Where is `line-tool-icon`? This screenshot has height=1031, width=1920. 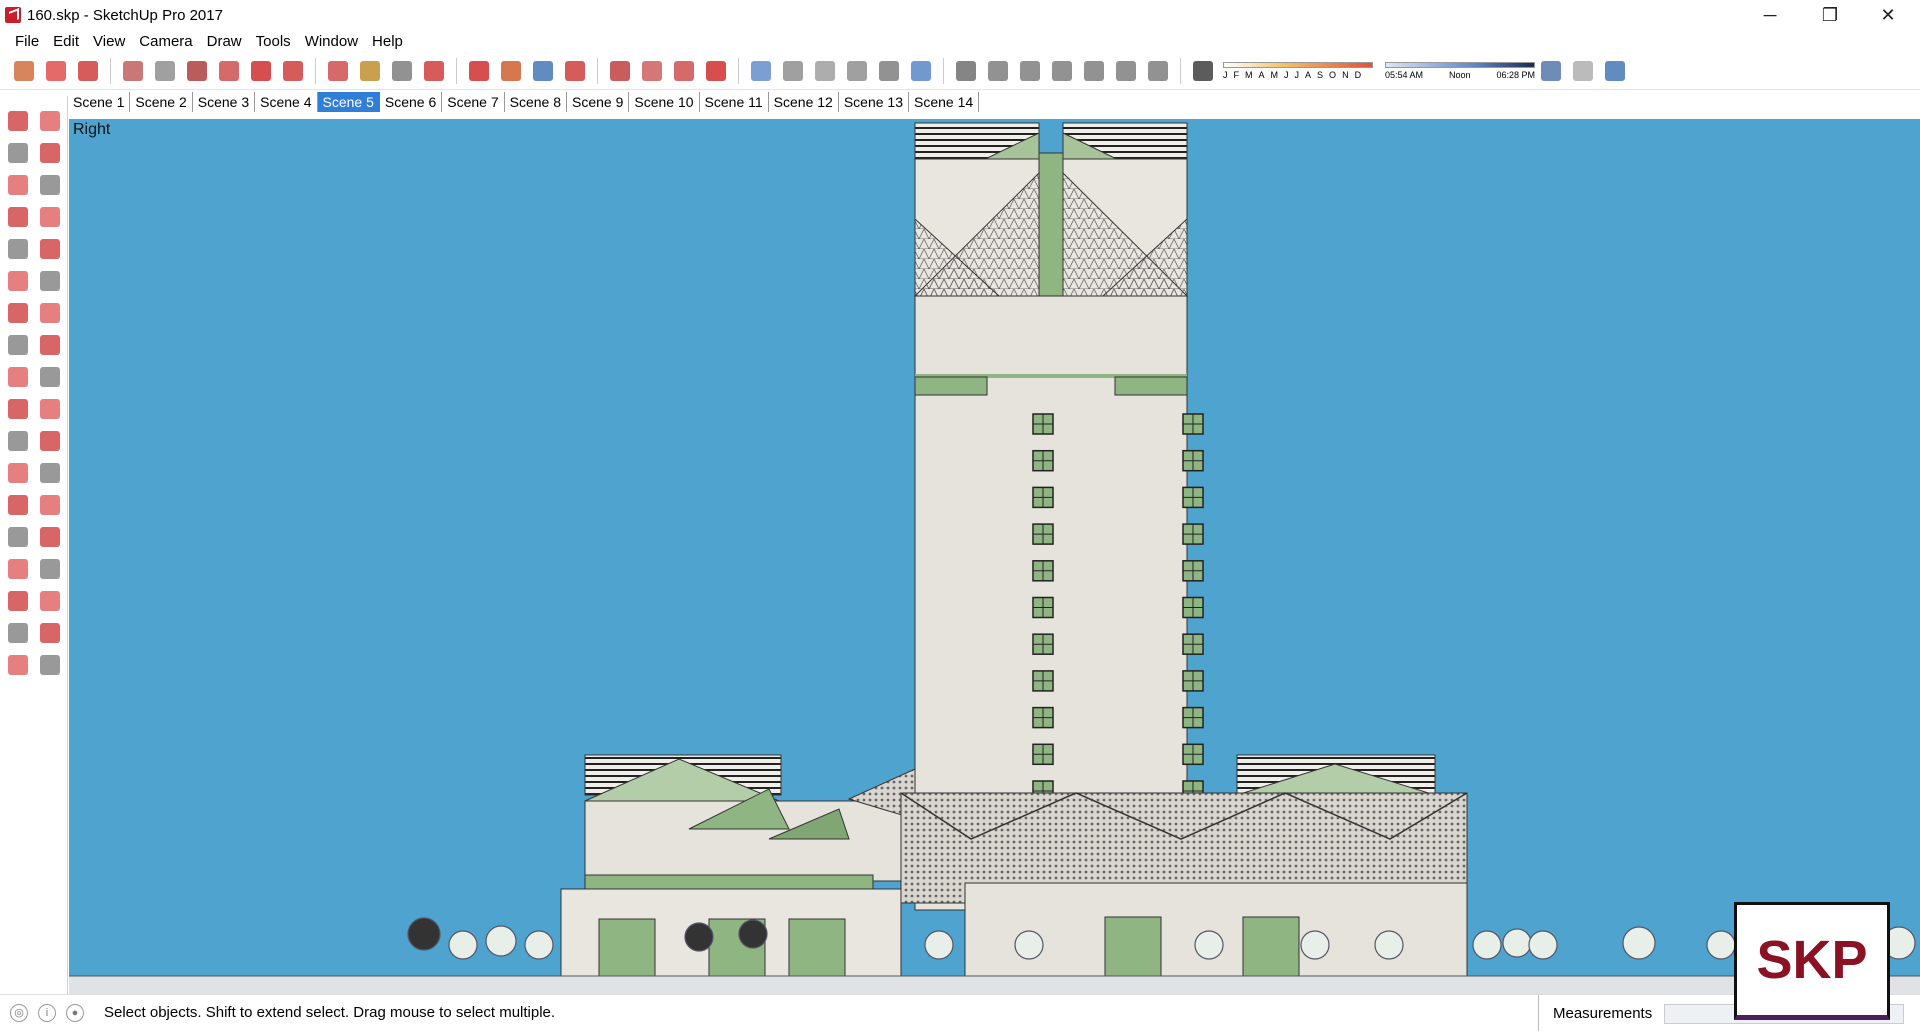
line-tool-icon is located at coordinates (18, 185).